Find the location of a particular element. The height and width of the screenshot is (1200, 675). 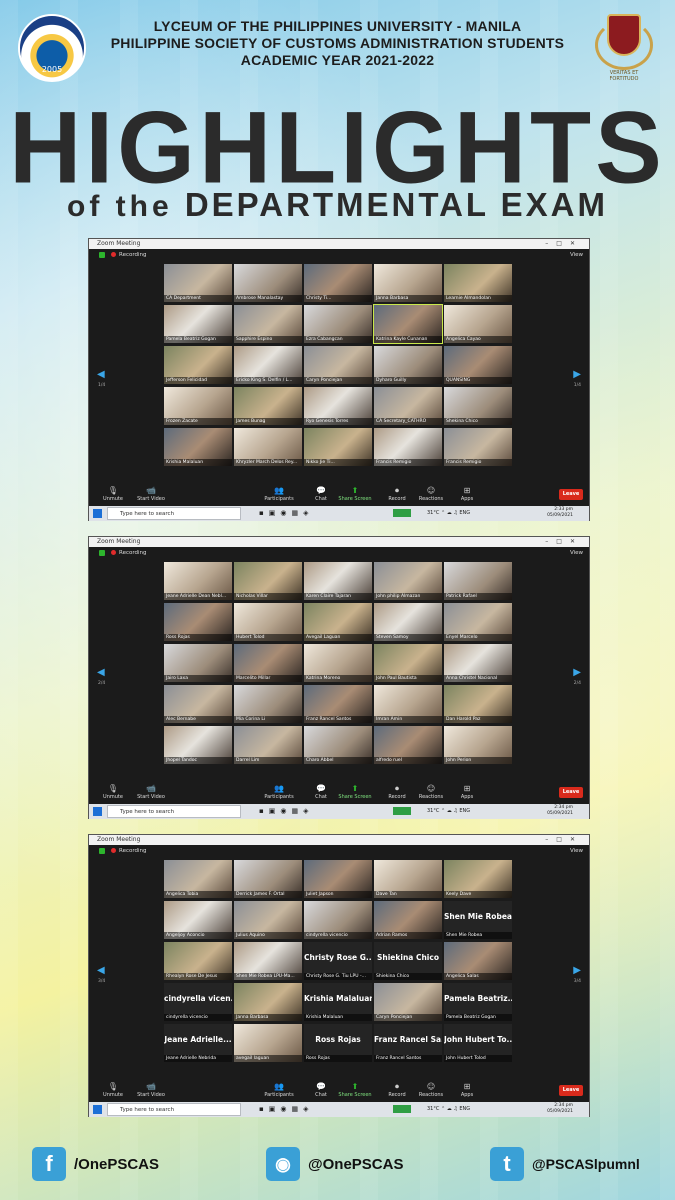

participant-tile: John Perion is located at coordinates (478, 745).